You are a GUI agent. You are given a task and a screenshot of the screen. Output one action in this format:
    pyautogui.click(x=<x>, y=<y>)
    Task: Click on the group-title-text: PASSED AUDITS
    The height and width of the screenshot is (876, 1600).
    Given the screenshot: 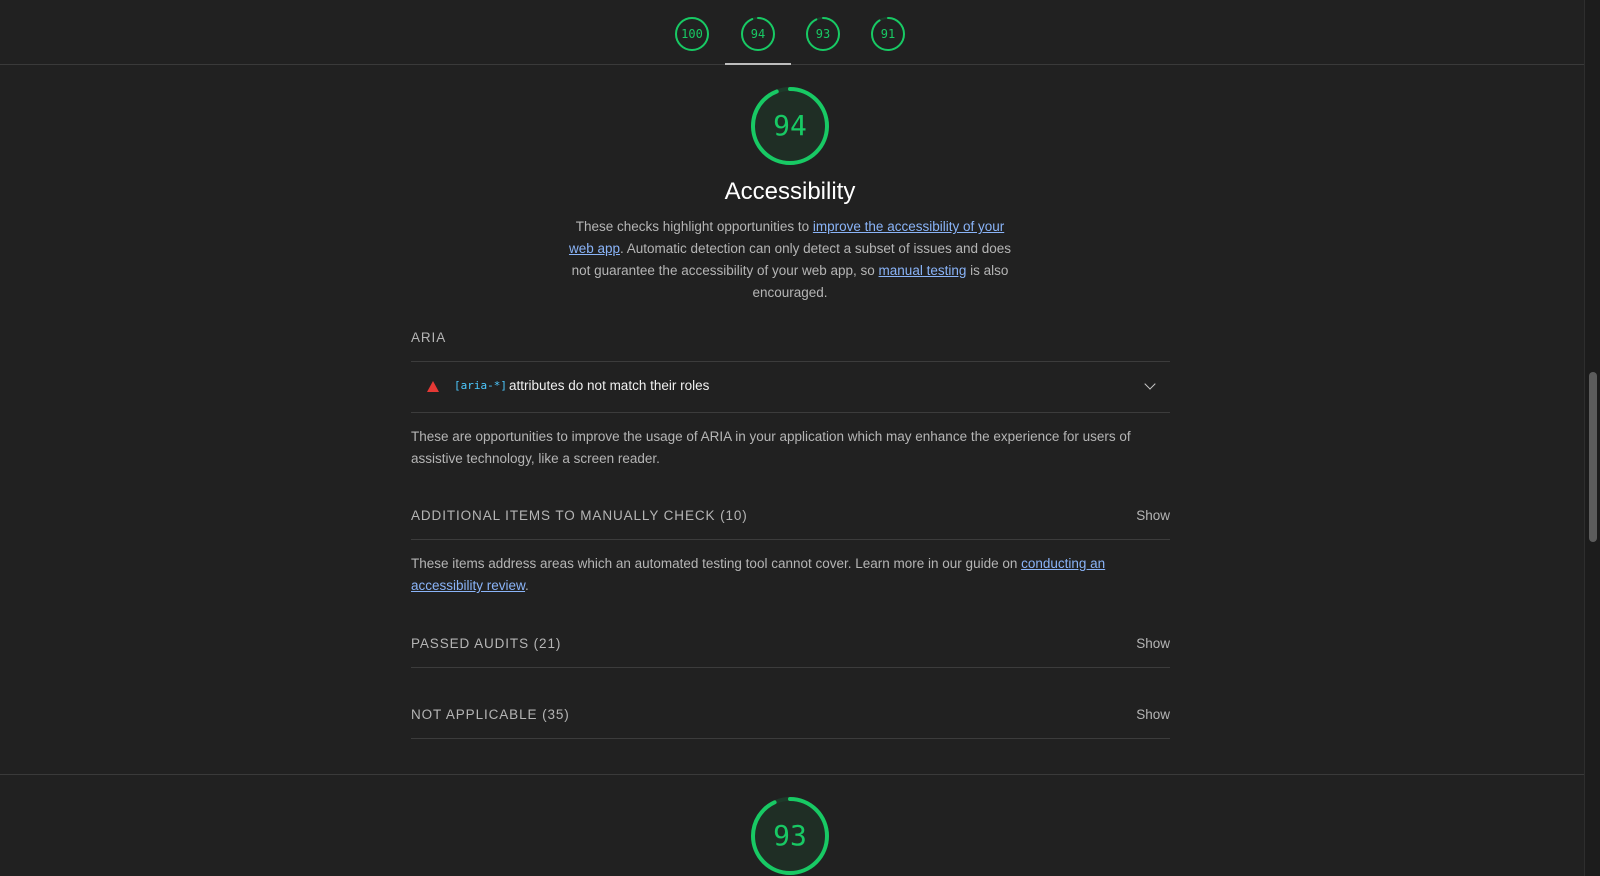 What is the action you would take?
    pyautogui.click(x=470, y=643)
    